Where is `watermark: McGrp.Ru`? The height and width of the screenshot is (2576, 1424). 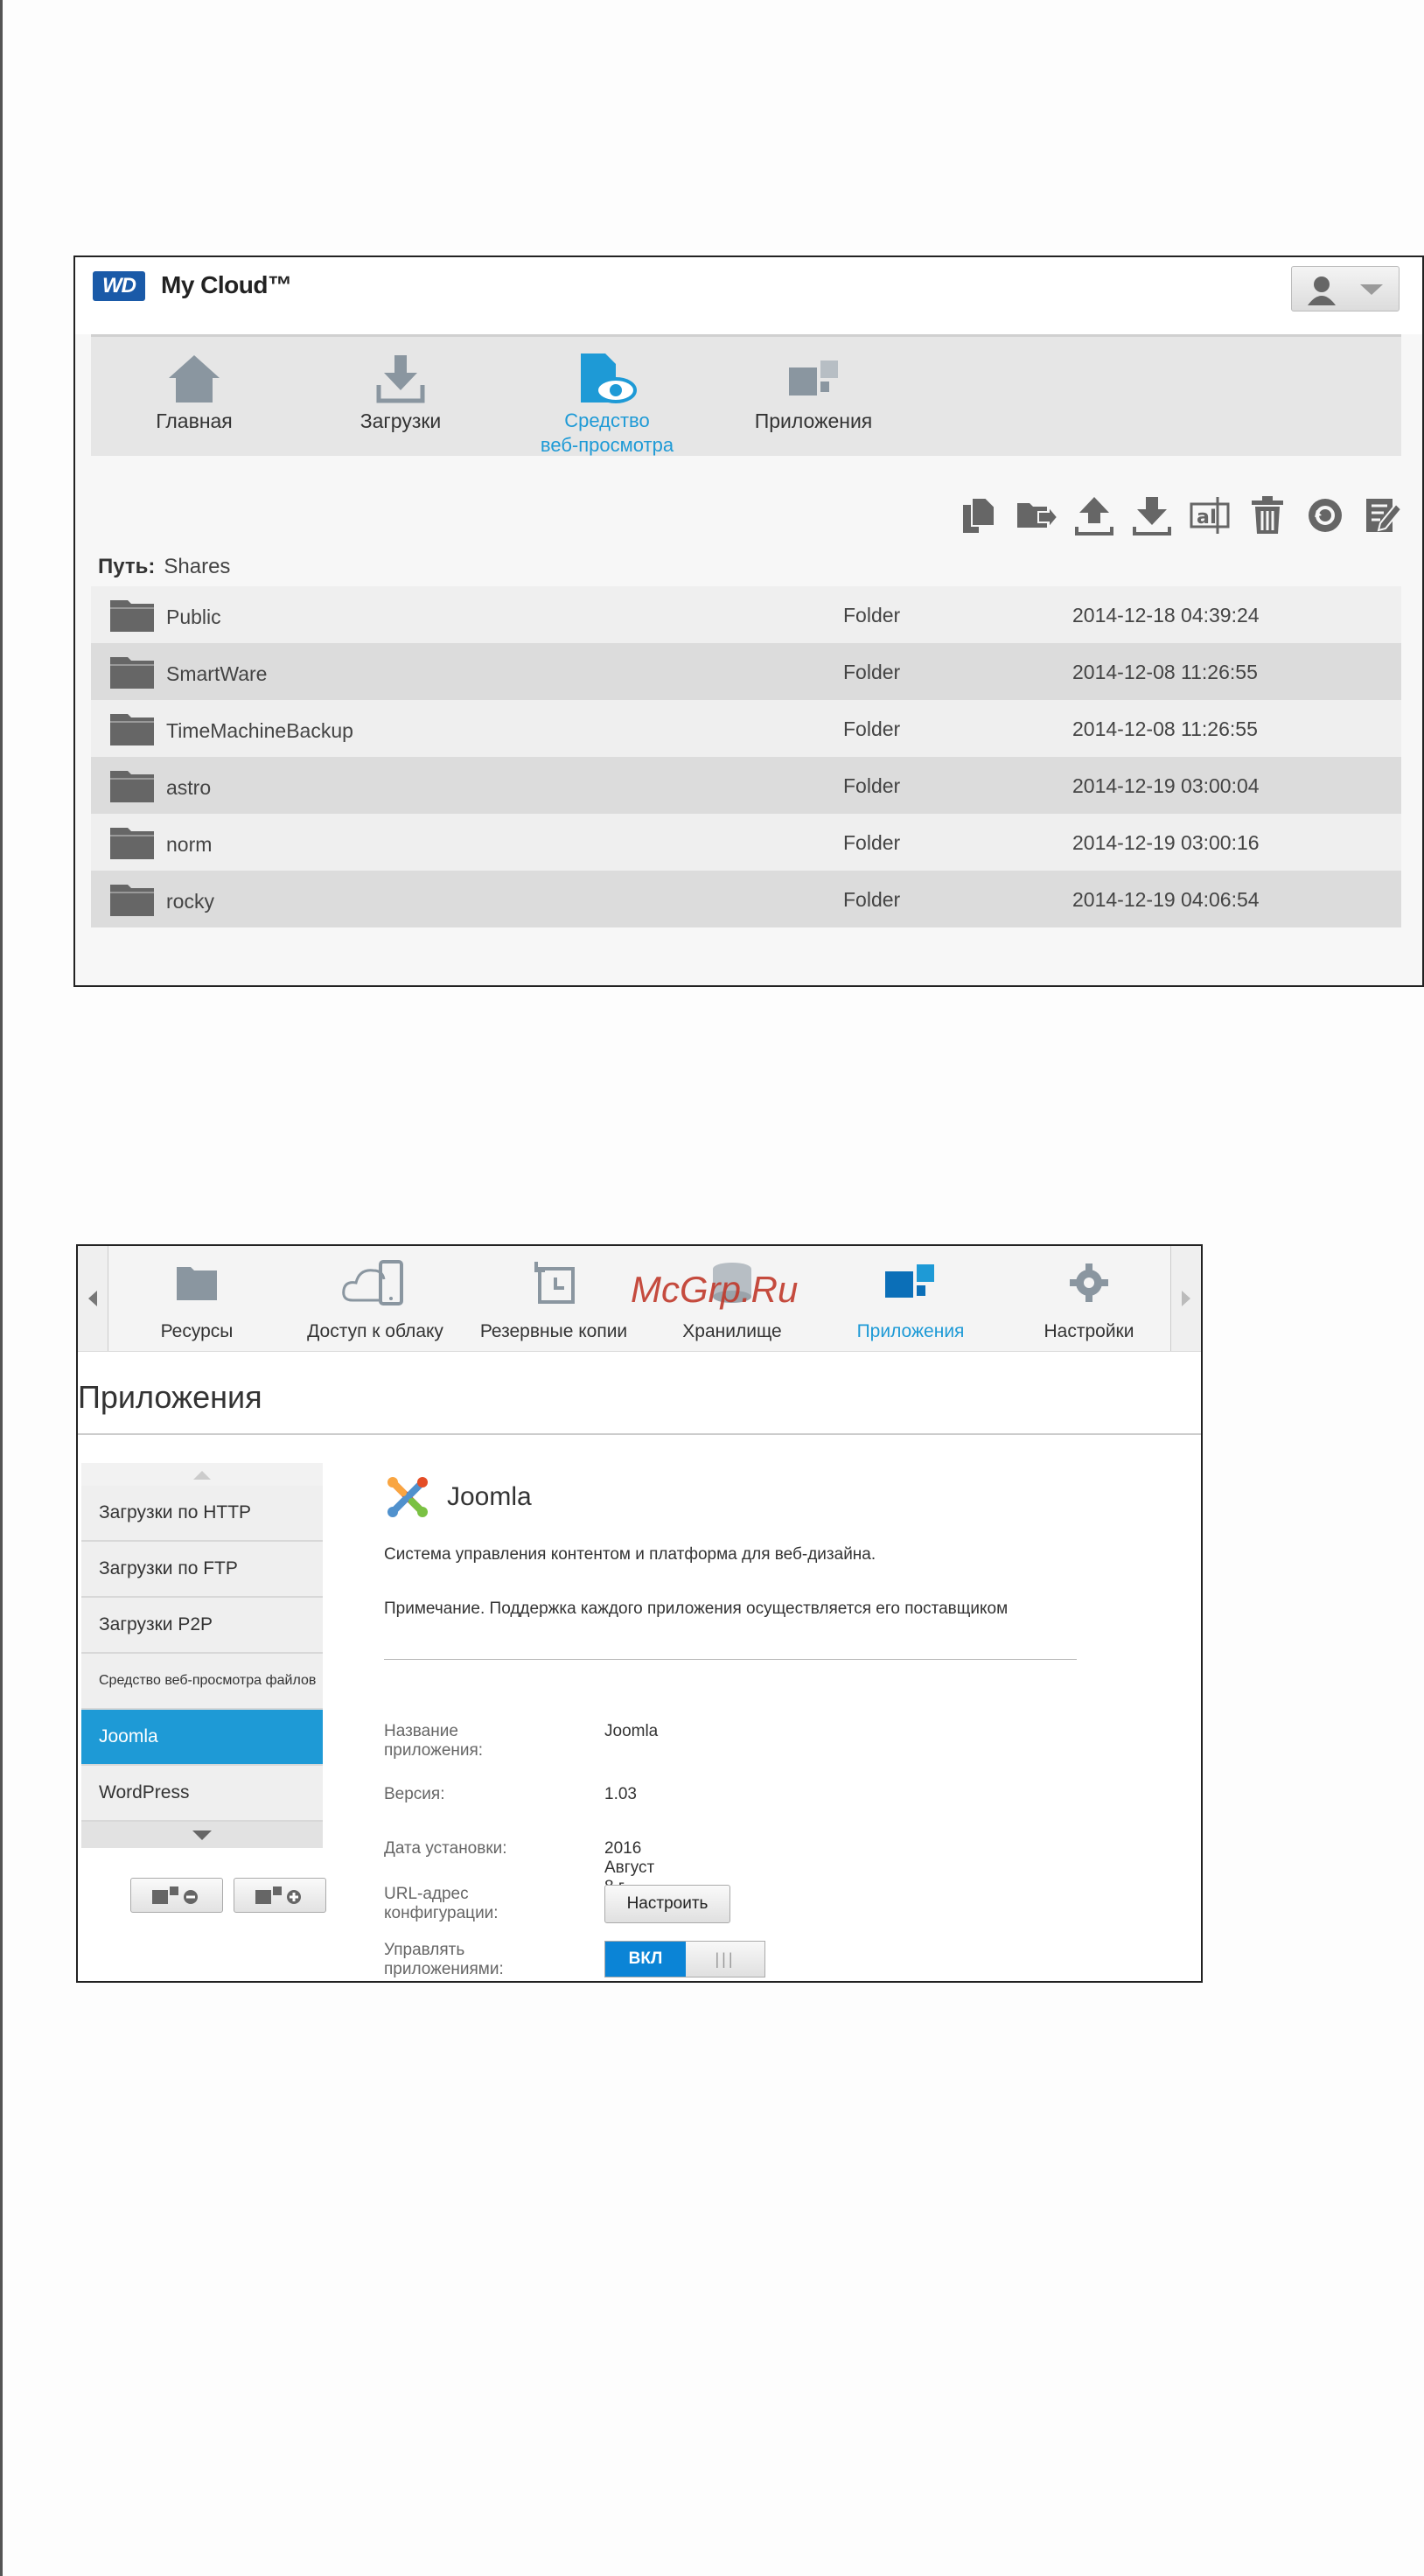 watermark: McGrp.Ru is located at coordinates (715, 1289).